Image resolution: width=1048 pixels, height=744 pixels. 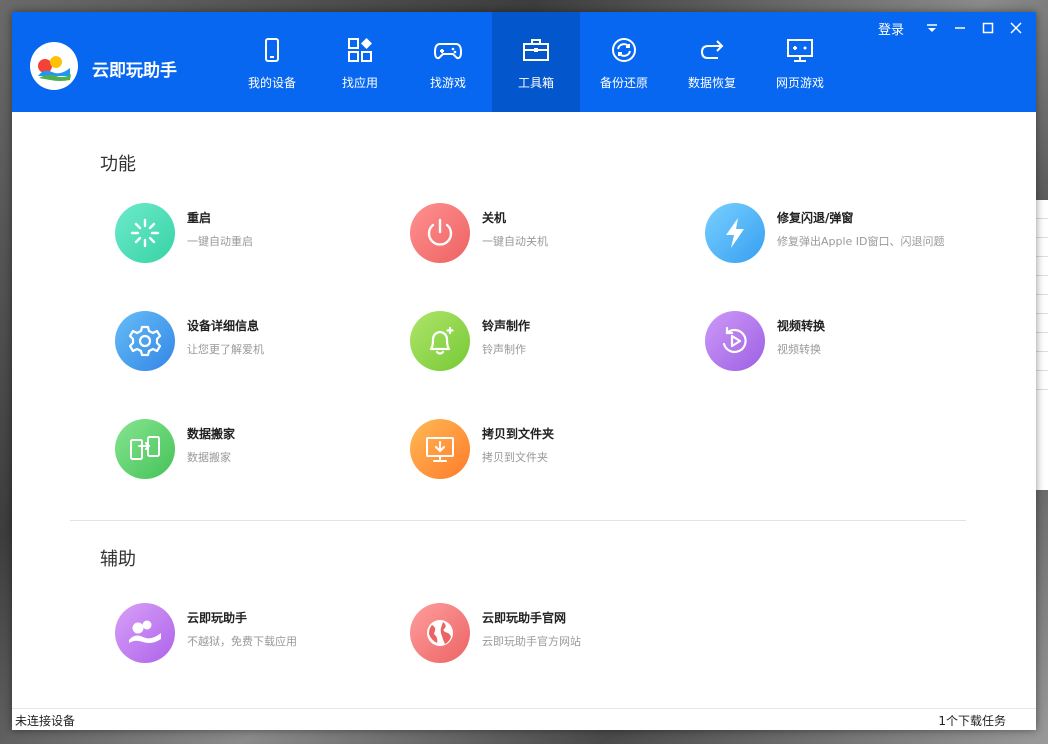 What do you see at coordinates (504, 349) in the screenshot?
I see `tool-desc: 铃声制作` at bounding box center [504, 349].